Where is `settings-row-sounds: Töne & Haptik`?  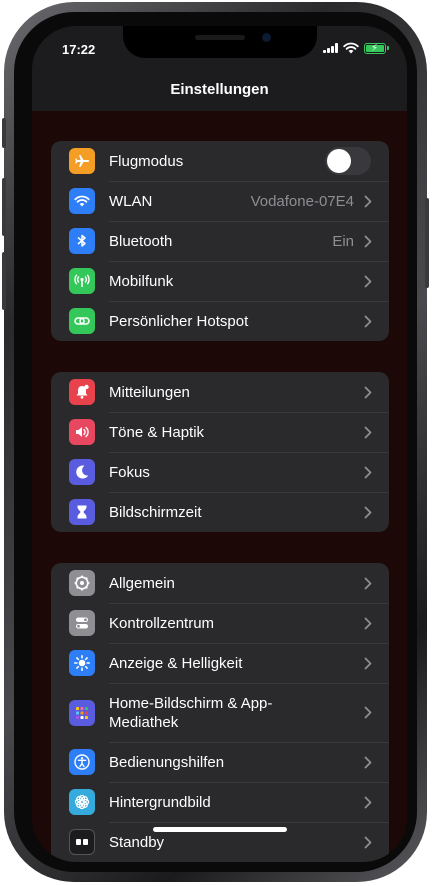 settings-row-sounds: Töne & Haptik is located at coordinates (220, 432).